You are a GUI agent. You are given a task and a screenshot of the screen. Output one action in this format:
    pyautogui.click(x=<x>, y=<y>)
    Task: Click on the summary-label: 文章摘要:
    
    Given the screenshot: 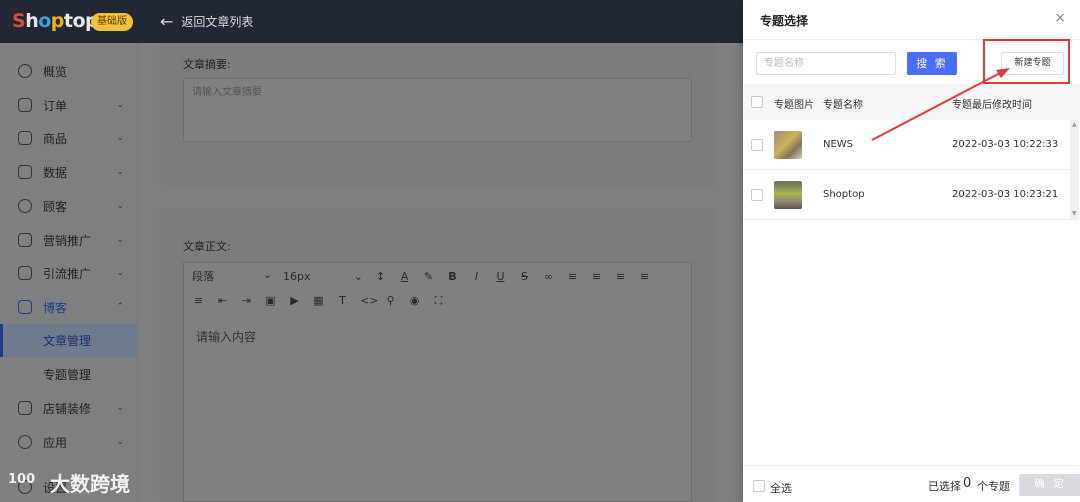 What is the action you would take?
    pyautogui.click(x=207, y=64)
    